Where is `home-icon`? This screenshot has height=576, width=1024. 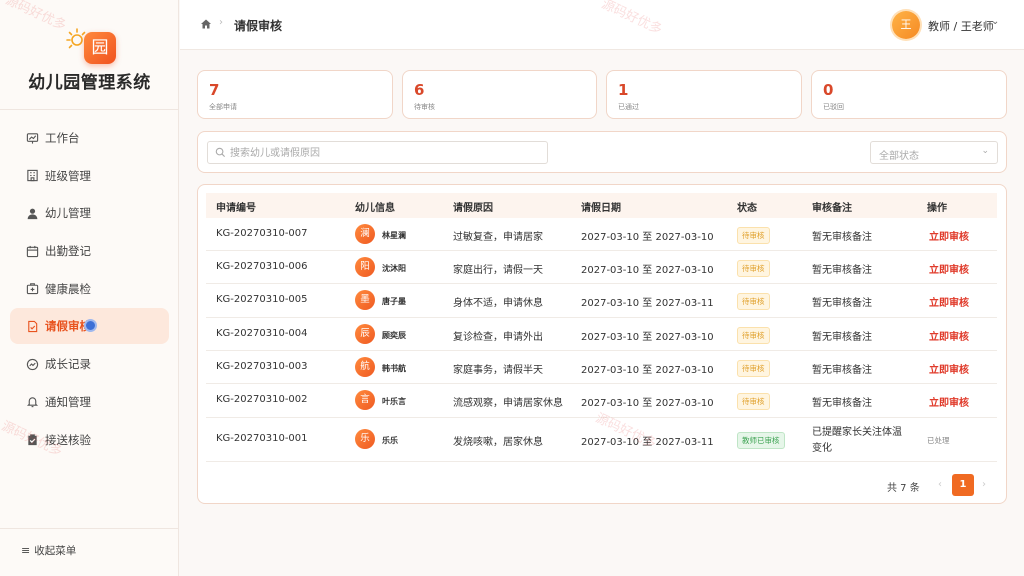 home-icon is located at coordinates (206, 24).